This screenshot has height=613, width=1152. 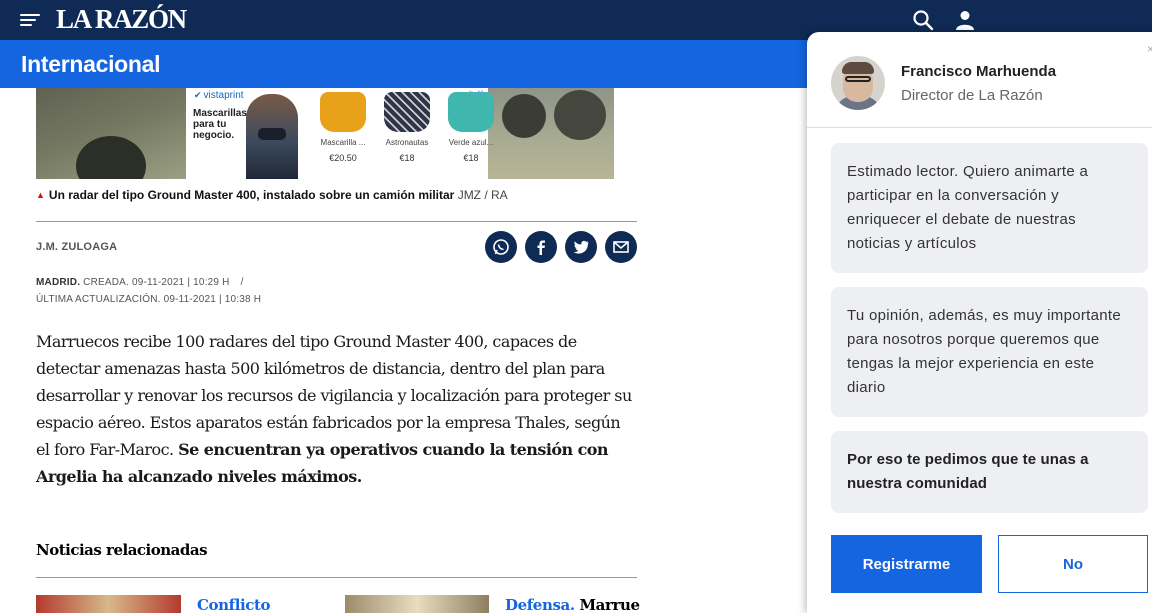 I want to click on caption-triangle-icon: ▲, so click(x=40, y=195).